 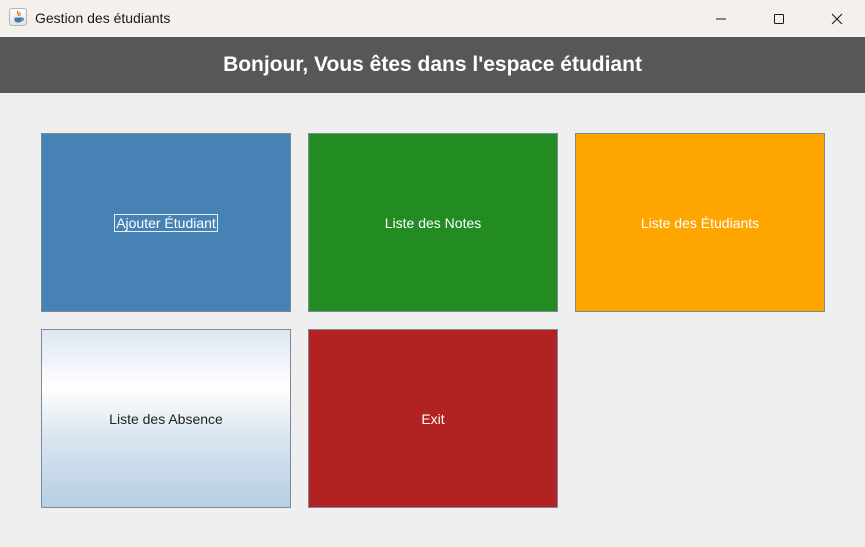 I want to click on exit-button: Exit, so click(x=433, y=418).